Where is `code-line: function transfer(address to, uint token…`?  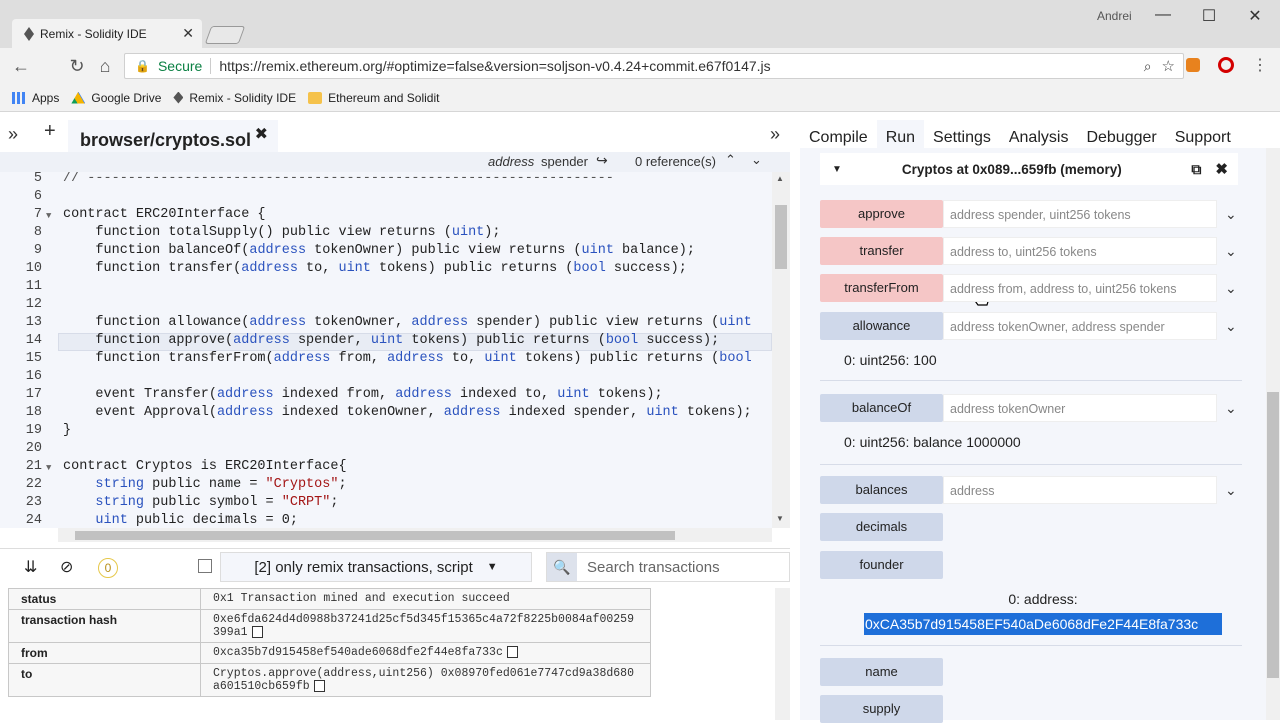
code-line: function transfer(address to, uint token… is located at coordinates (374, 268).